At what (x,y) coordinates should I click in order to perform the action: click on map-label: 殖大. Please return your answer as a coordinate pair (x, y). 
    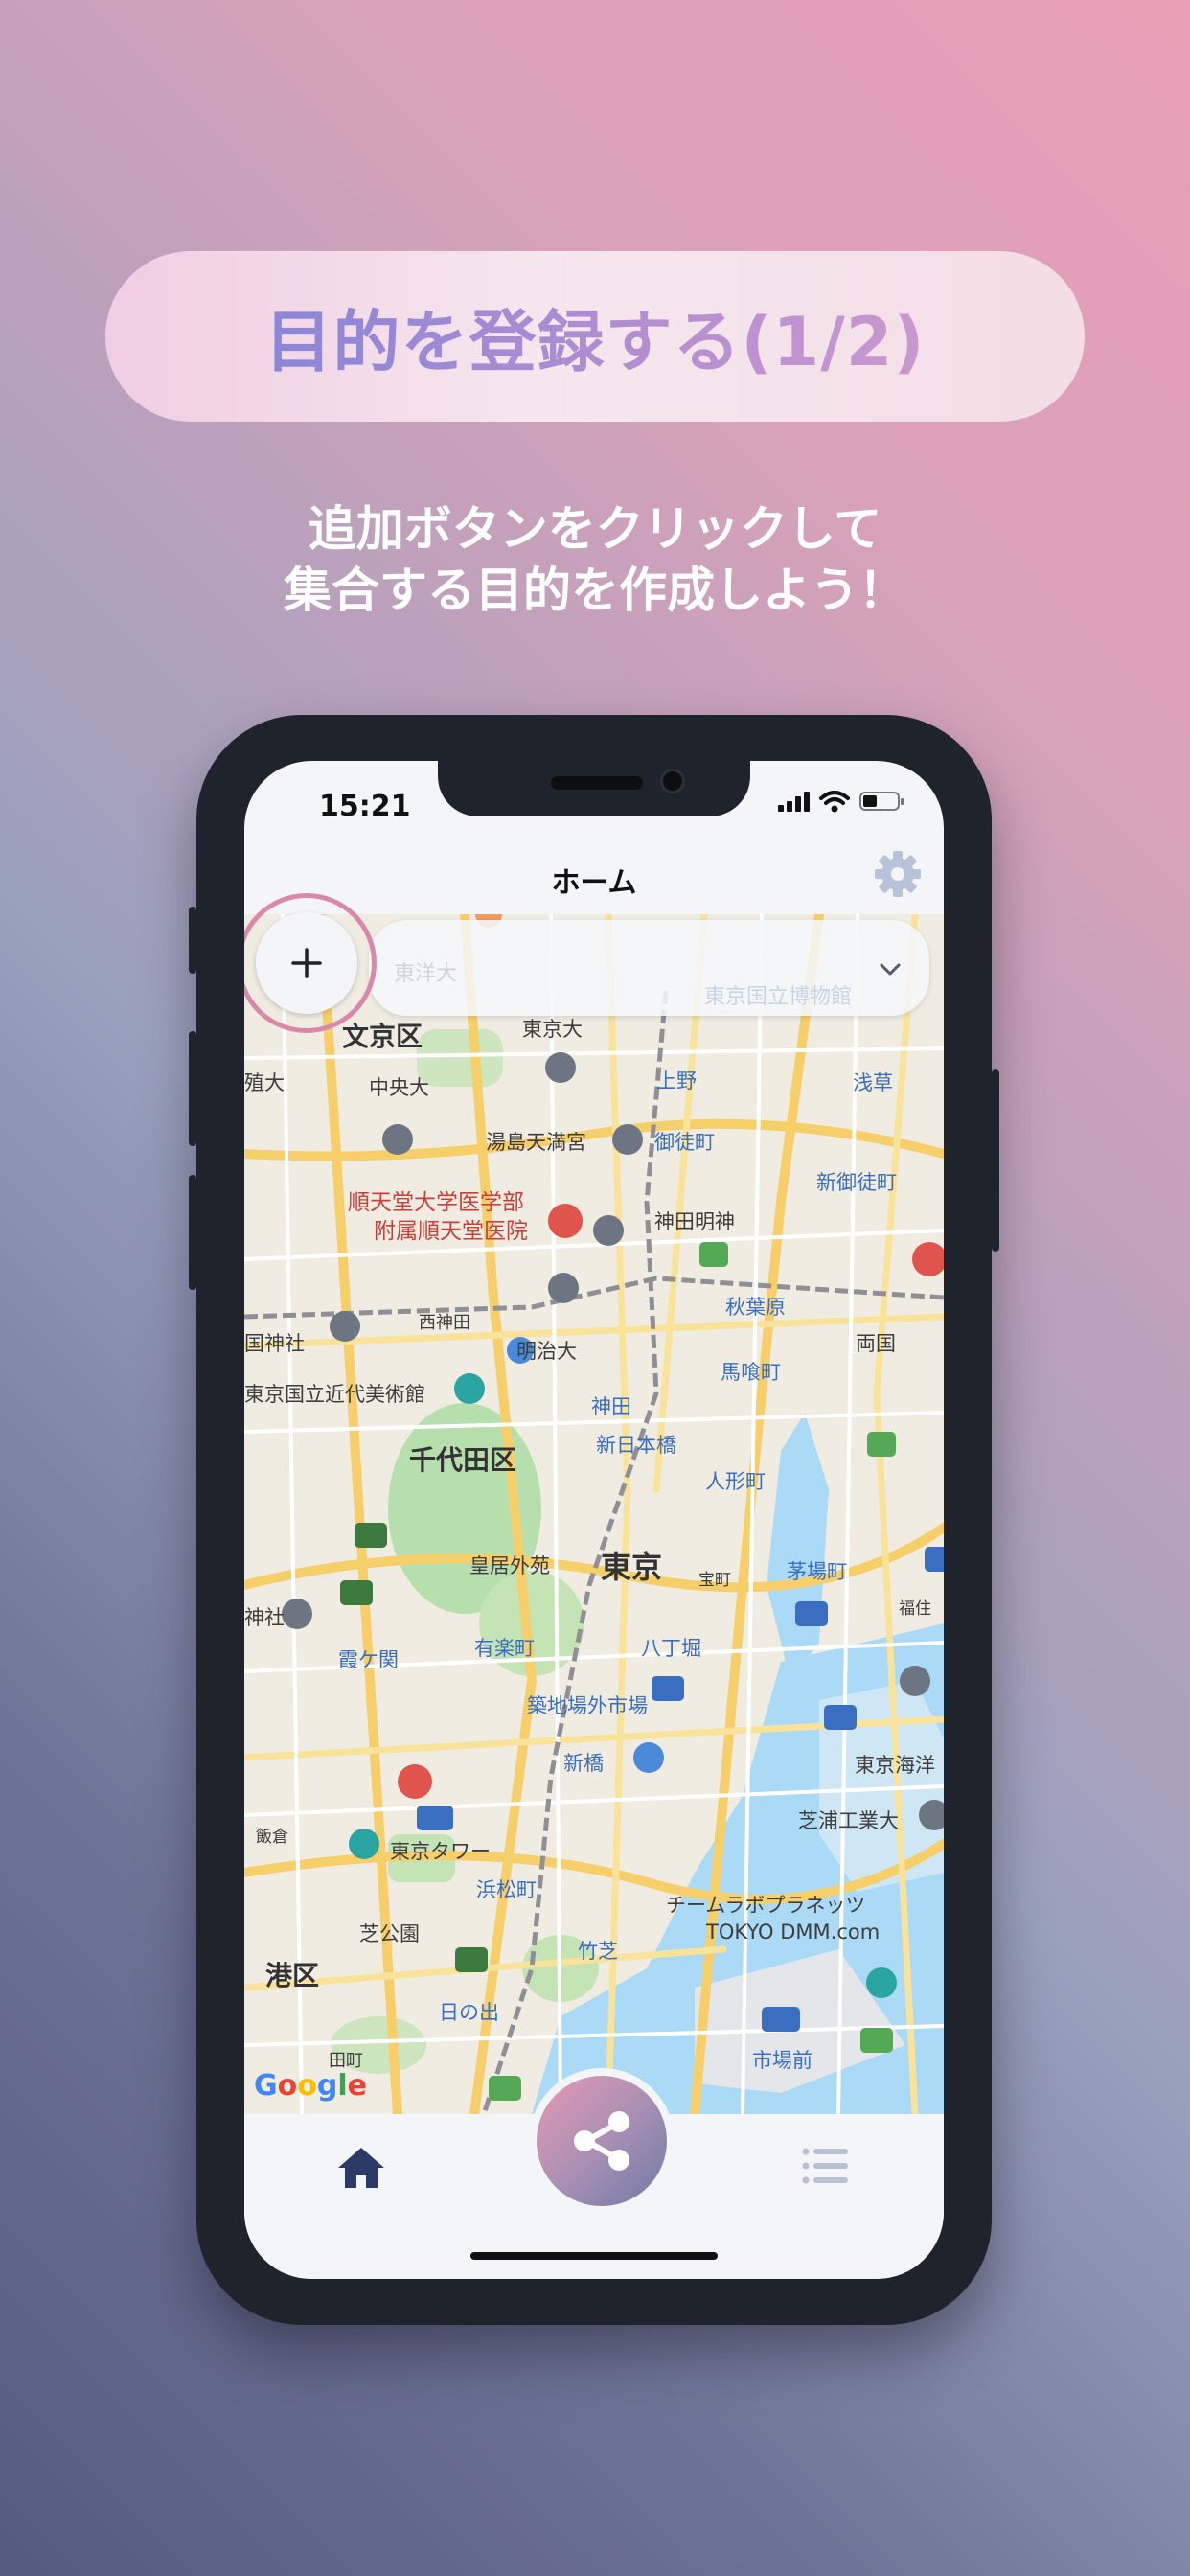
    Looking at the image, I should click on (264, 1082).